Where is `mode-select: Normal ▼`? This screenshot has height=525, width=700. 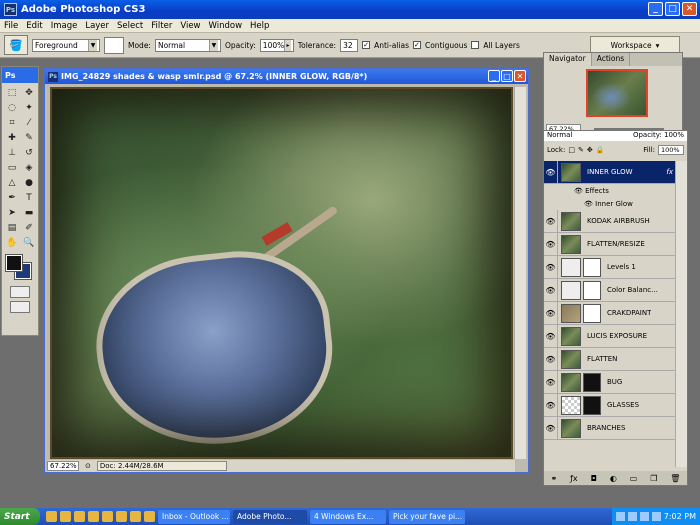
mode-select: Normal ▼ is located at coordinates (187, 45).